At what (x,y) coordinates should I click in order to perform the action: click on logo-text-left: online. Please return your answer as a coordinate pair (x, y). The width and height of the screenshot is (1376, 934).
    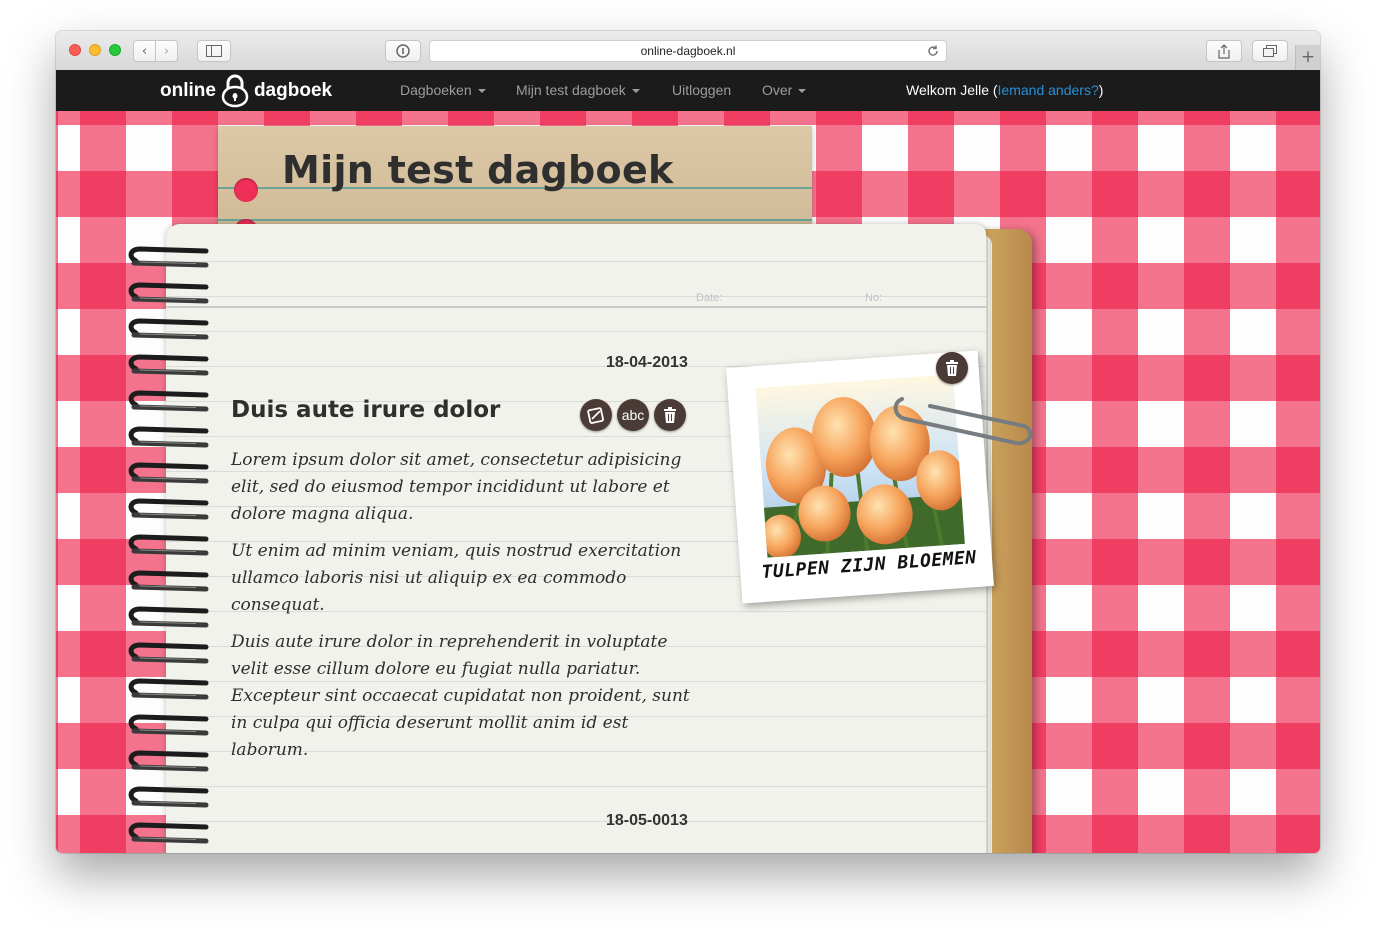
    Looking at the image, I should click on (188, 90).